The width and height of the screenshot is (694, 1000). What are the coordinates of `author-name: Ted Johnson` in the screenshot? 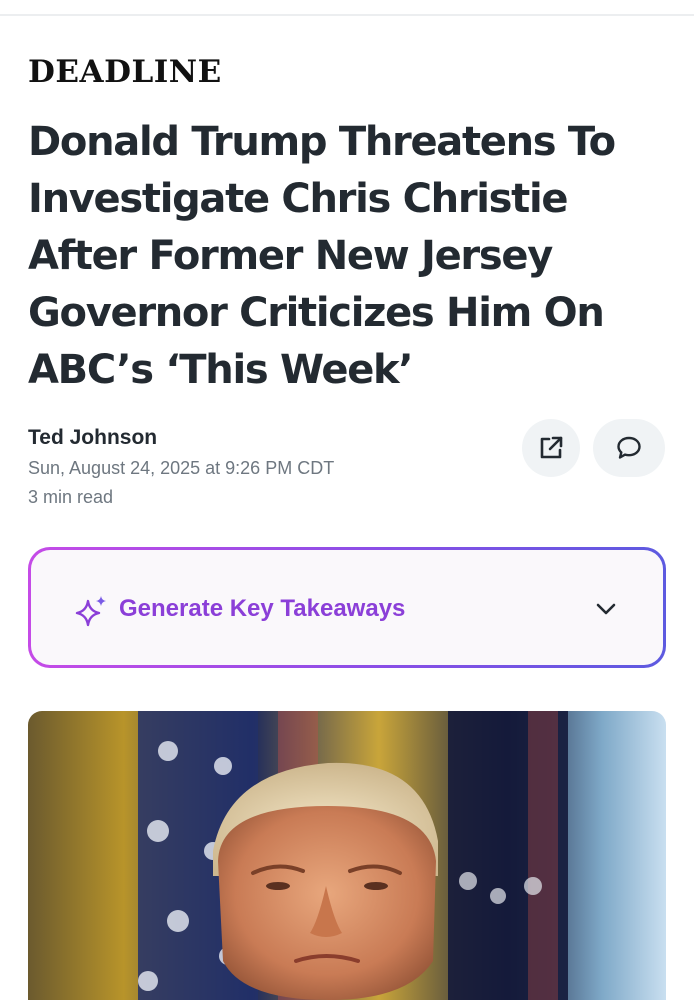 It's located at (92, 438).